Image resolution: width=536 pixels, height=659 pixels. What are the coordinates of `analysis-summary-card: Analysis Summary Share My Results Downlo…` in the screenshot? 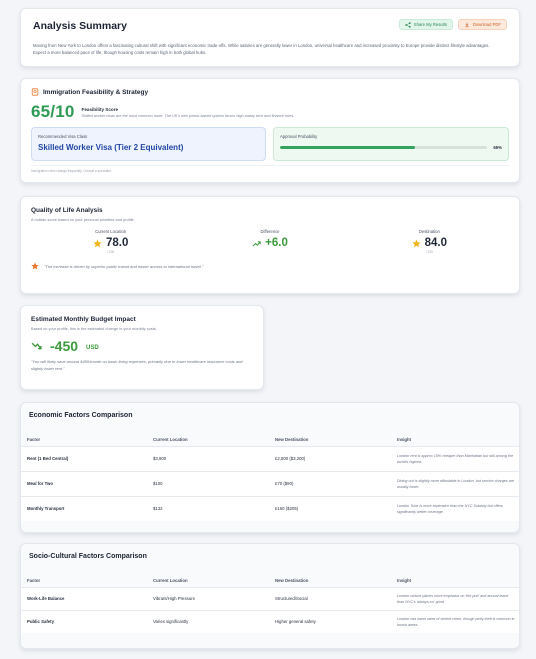 It's located at (270, 37).